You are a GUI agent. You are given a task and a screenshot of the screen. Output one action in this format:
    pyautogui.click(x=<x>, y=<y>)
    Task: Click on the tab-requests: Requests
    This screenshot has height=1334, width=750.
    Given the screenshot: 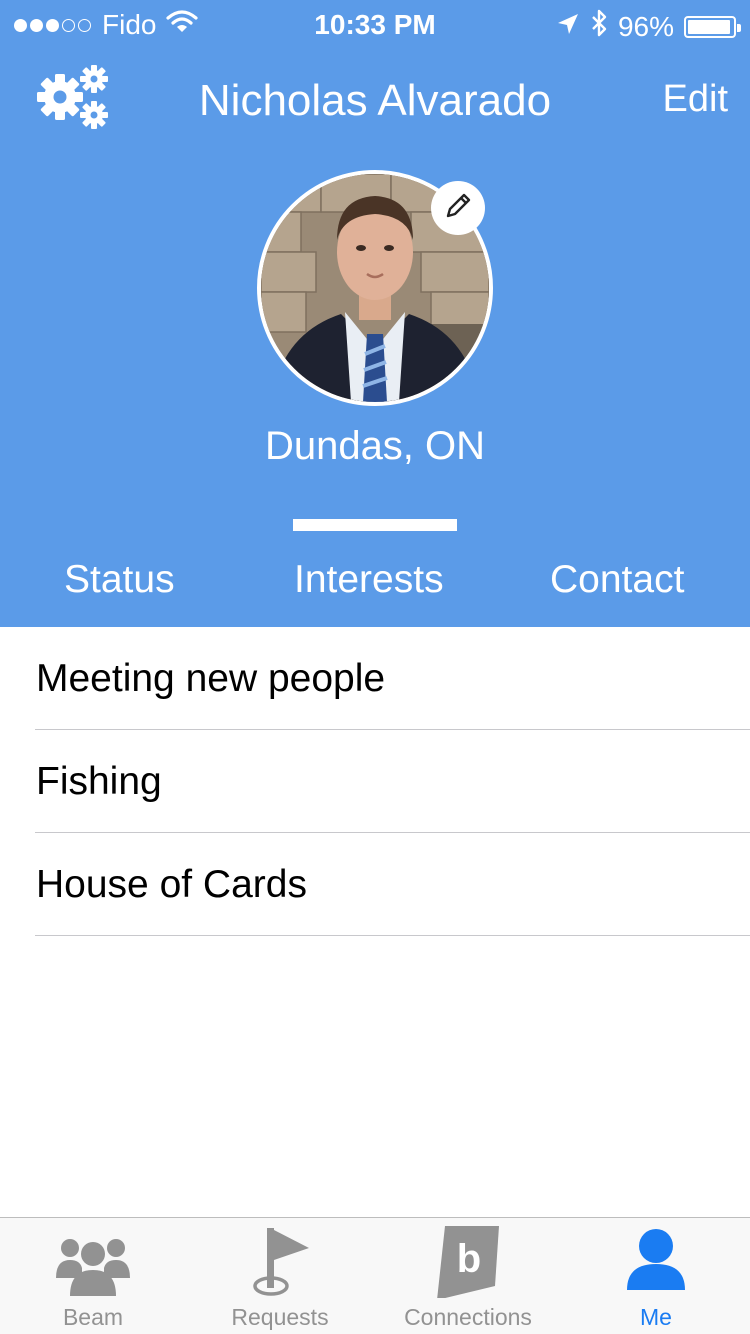 What is the action you would take?
    pyautogui.click(x=280, y=1276)
    